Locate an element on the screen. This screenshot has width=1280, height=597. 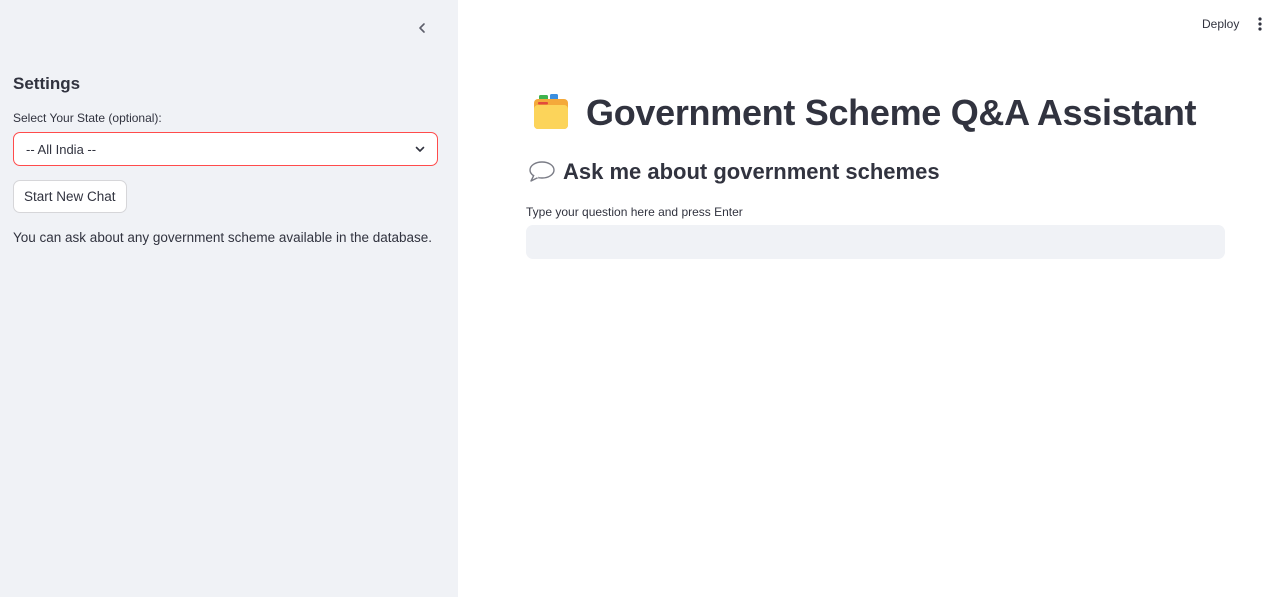
card-index-dividers-icon is located at coordinates (551, 111).